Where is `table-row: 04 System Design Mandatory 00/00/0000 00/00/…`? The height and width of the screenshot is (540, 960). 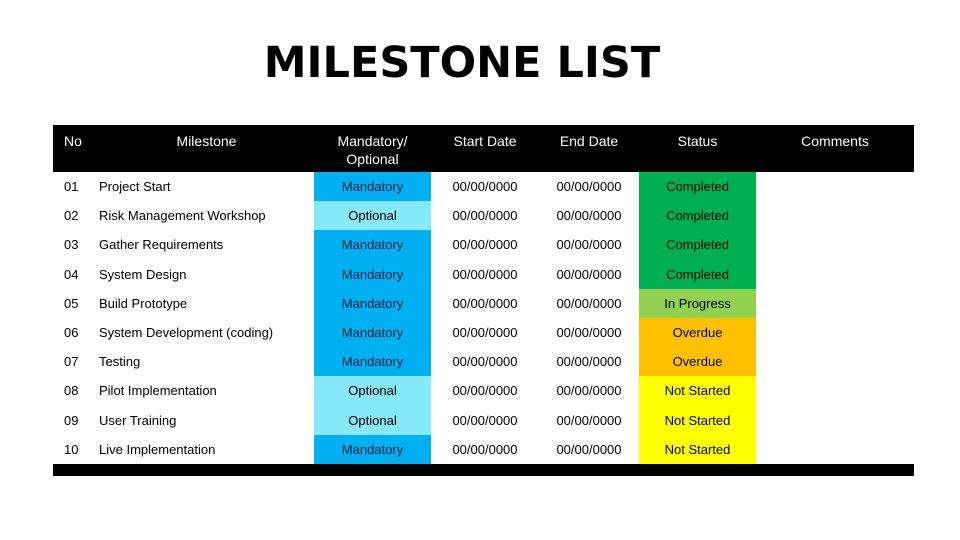
table-row: 04 System Design Mandatory 00/00/0000 00/00/… is located at coordinates (483, 274).